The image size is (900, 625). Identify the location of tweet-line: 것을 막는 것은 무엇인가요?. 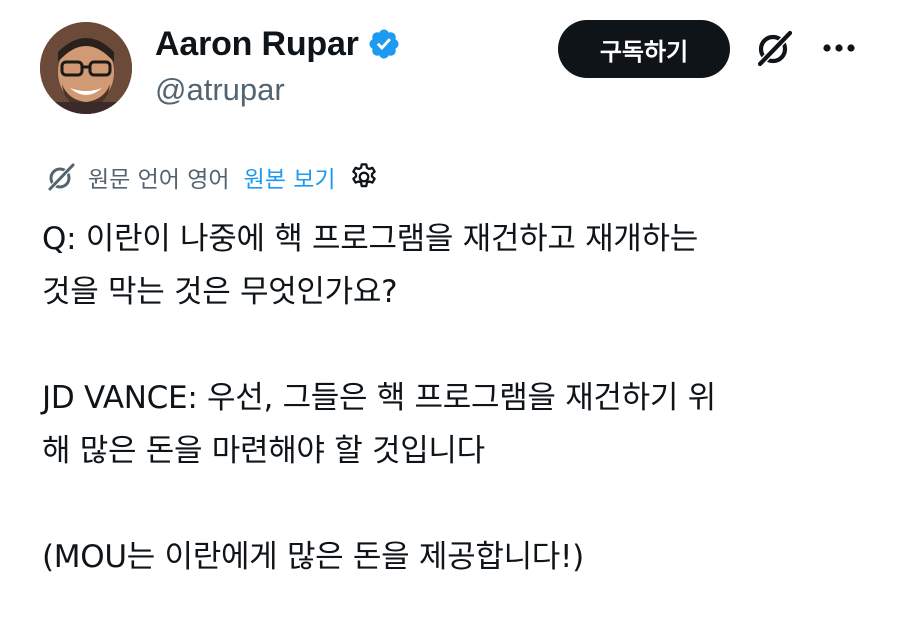
(220, 292).